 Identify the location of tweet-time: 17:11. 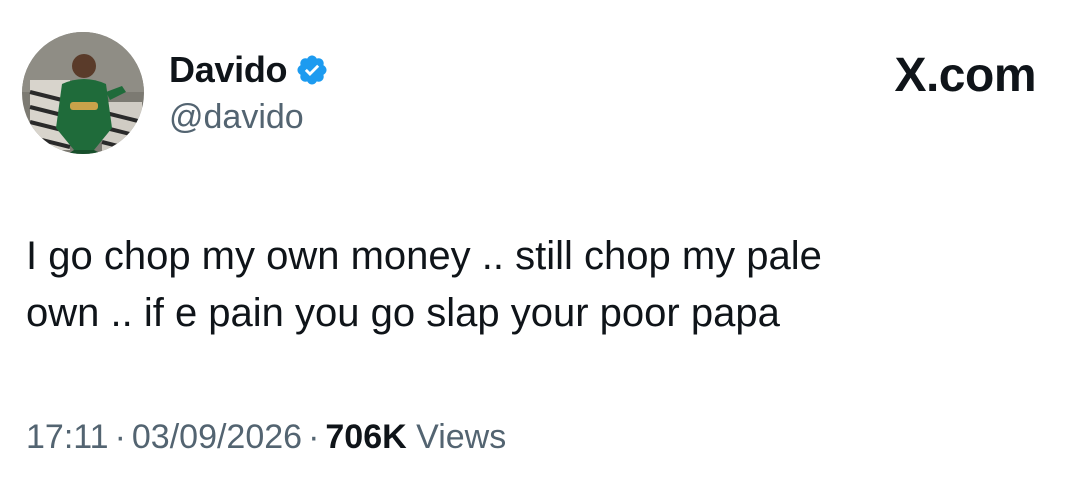
(67, 437).